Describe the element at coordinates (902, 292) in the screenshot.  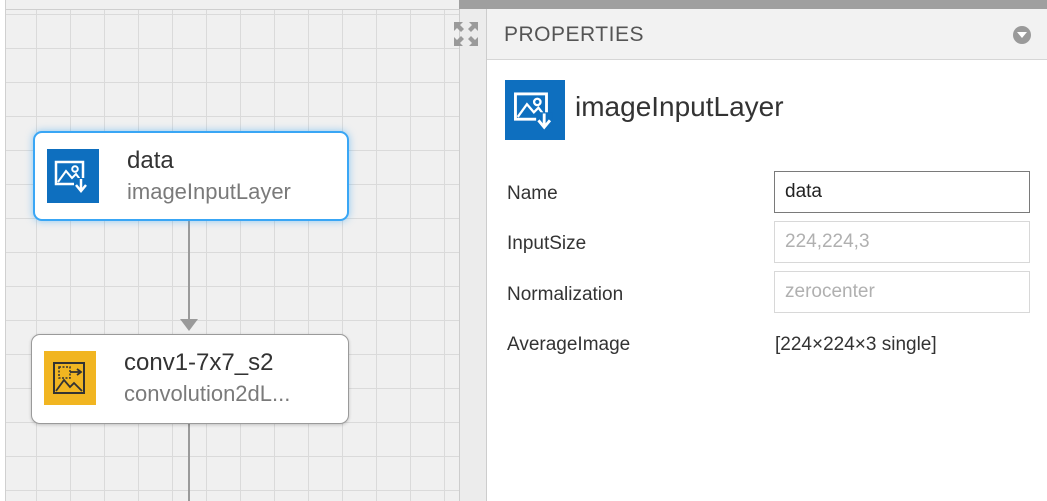
I see `normalization-field` at that location.